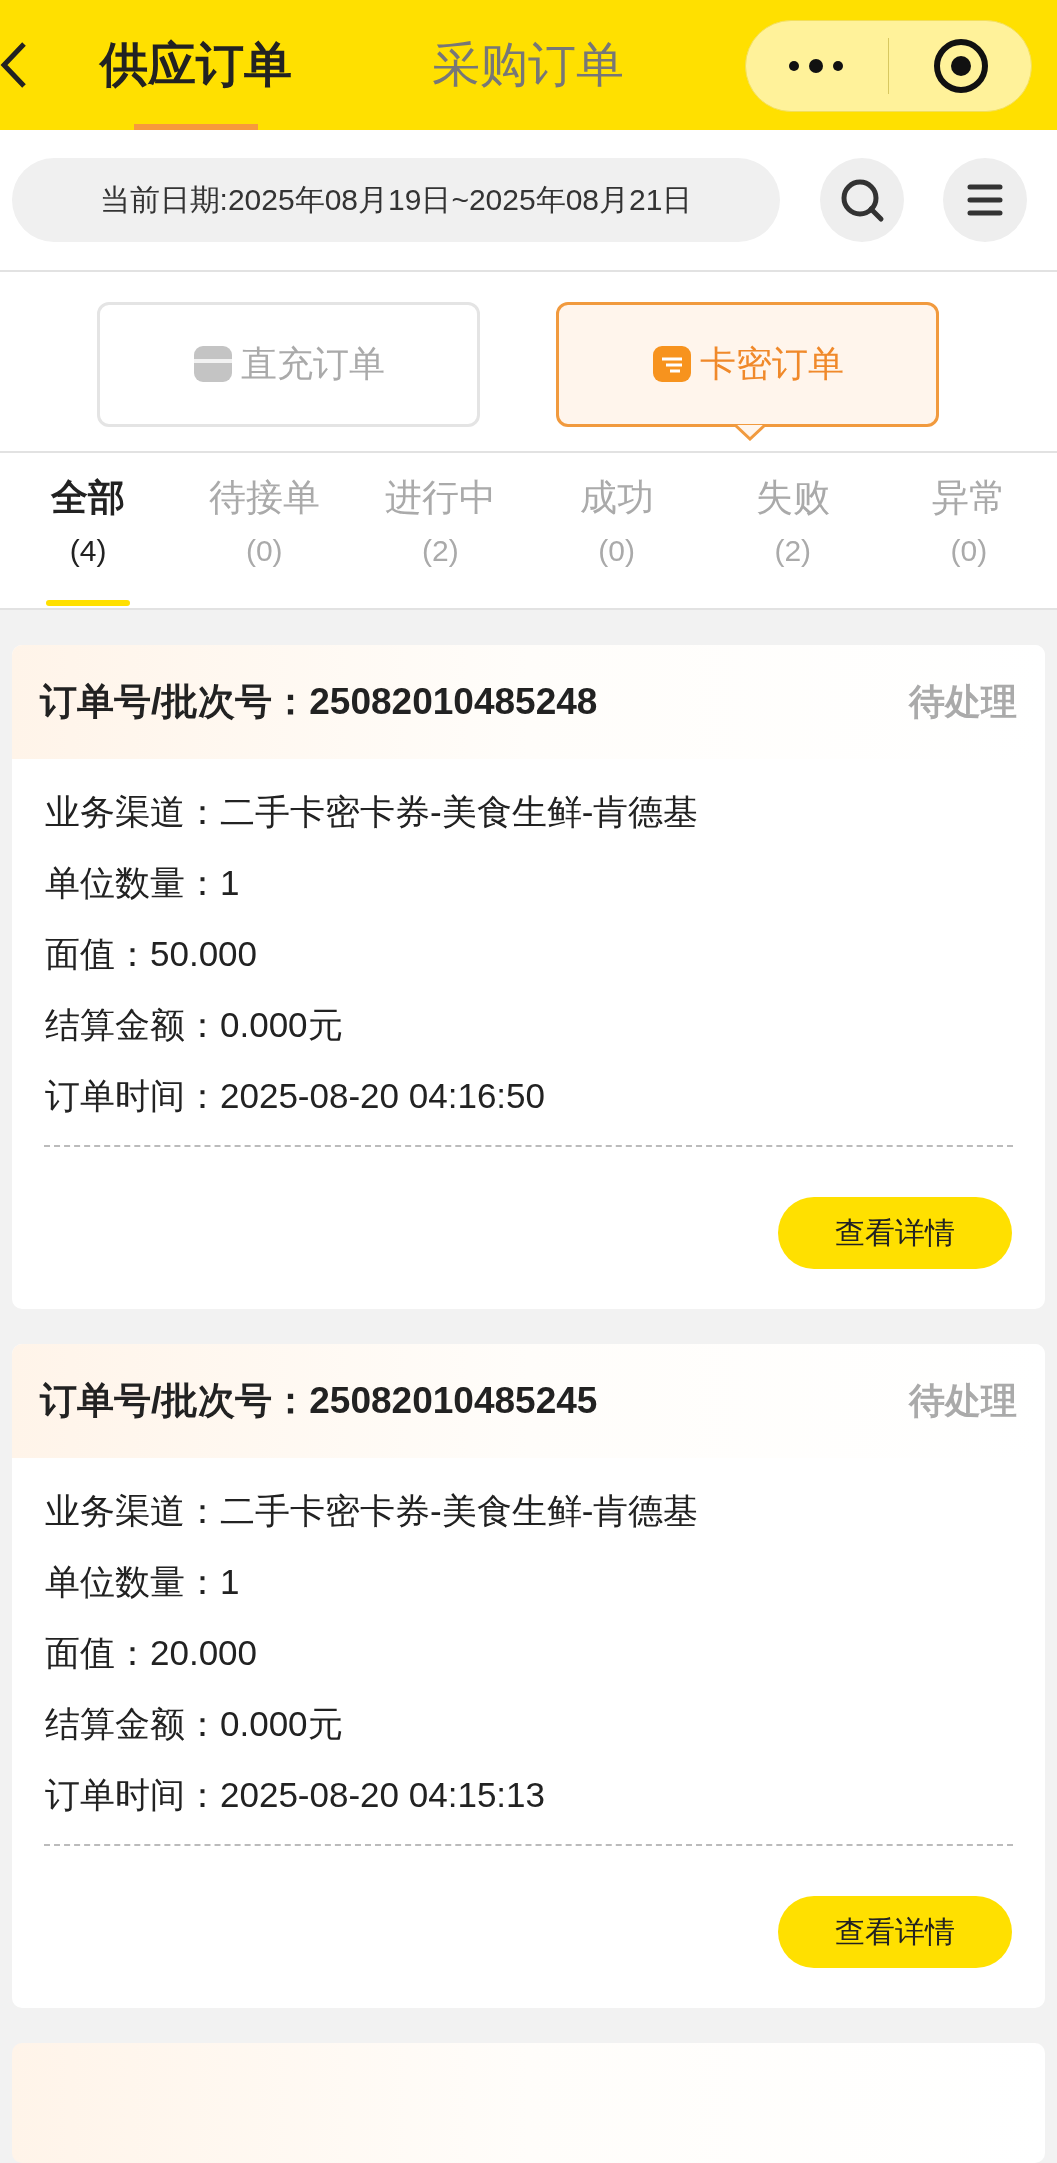  Describe the element at coordinates (440, 530) in the screenshot. I see `status-tab: 进行中 (2)` at that location.